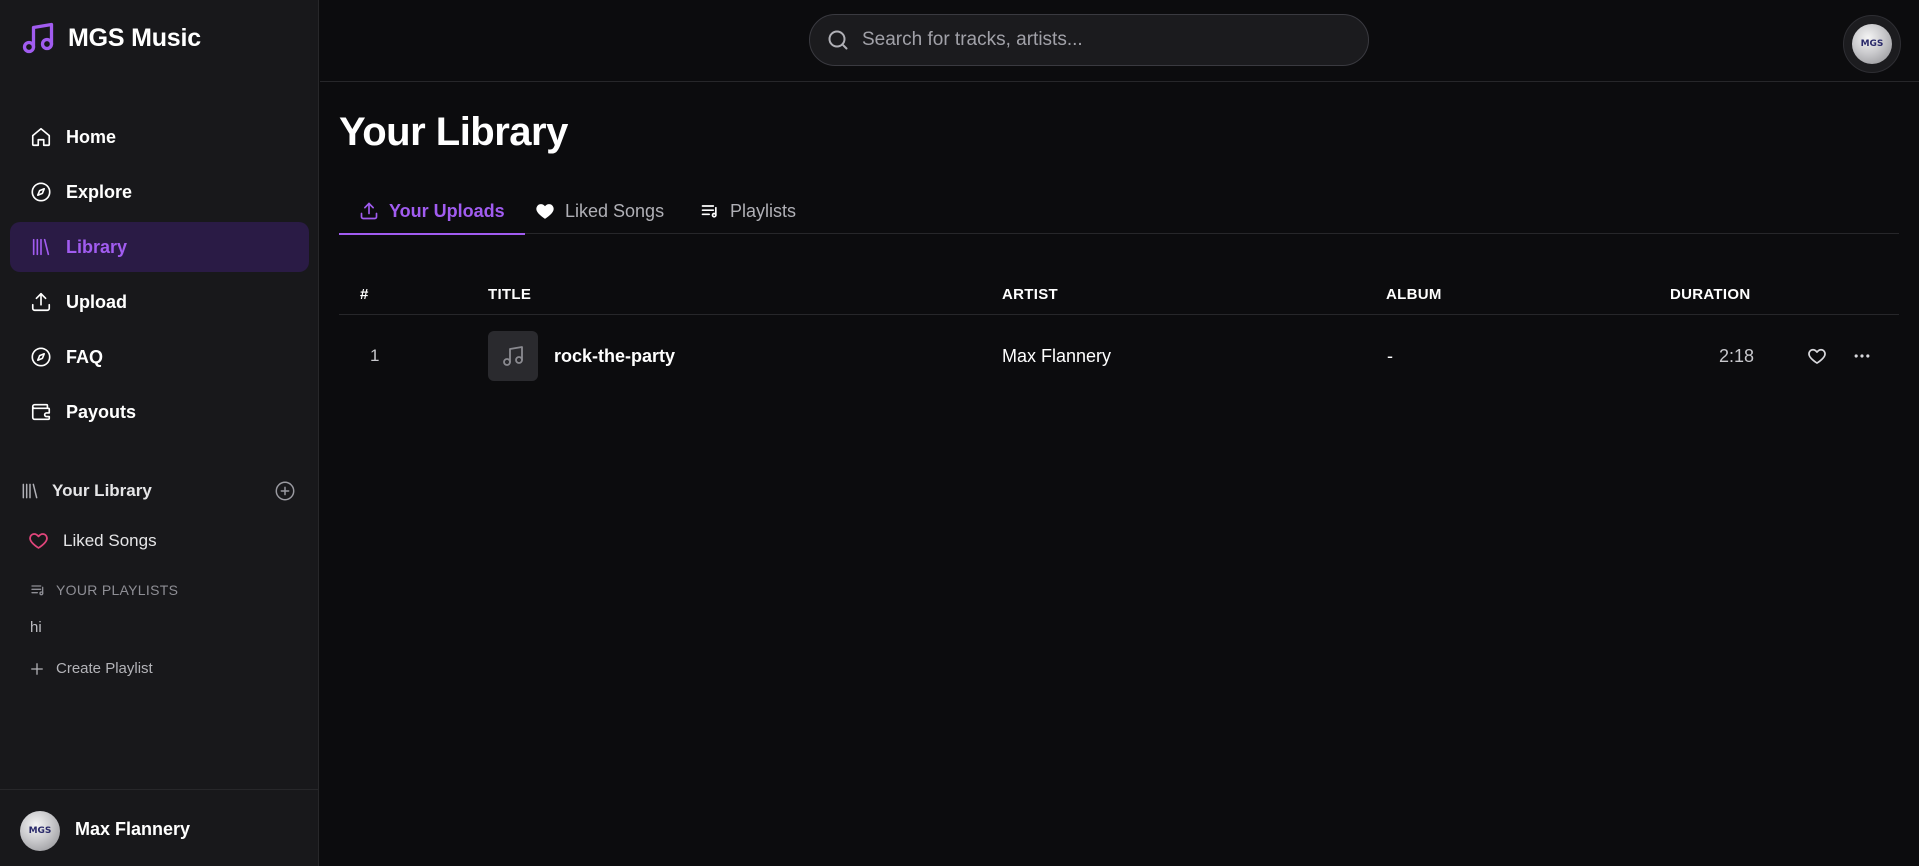 This screenshot has width=1919, height=866. I want to click on track-artist: Max Flannery, so click(1056, 356).